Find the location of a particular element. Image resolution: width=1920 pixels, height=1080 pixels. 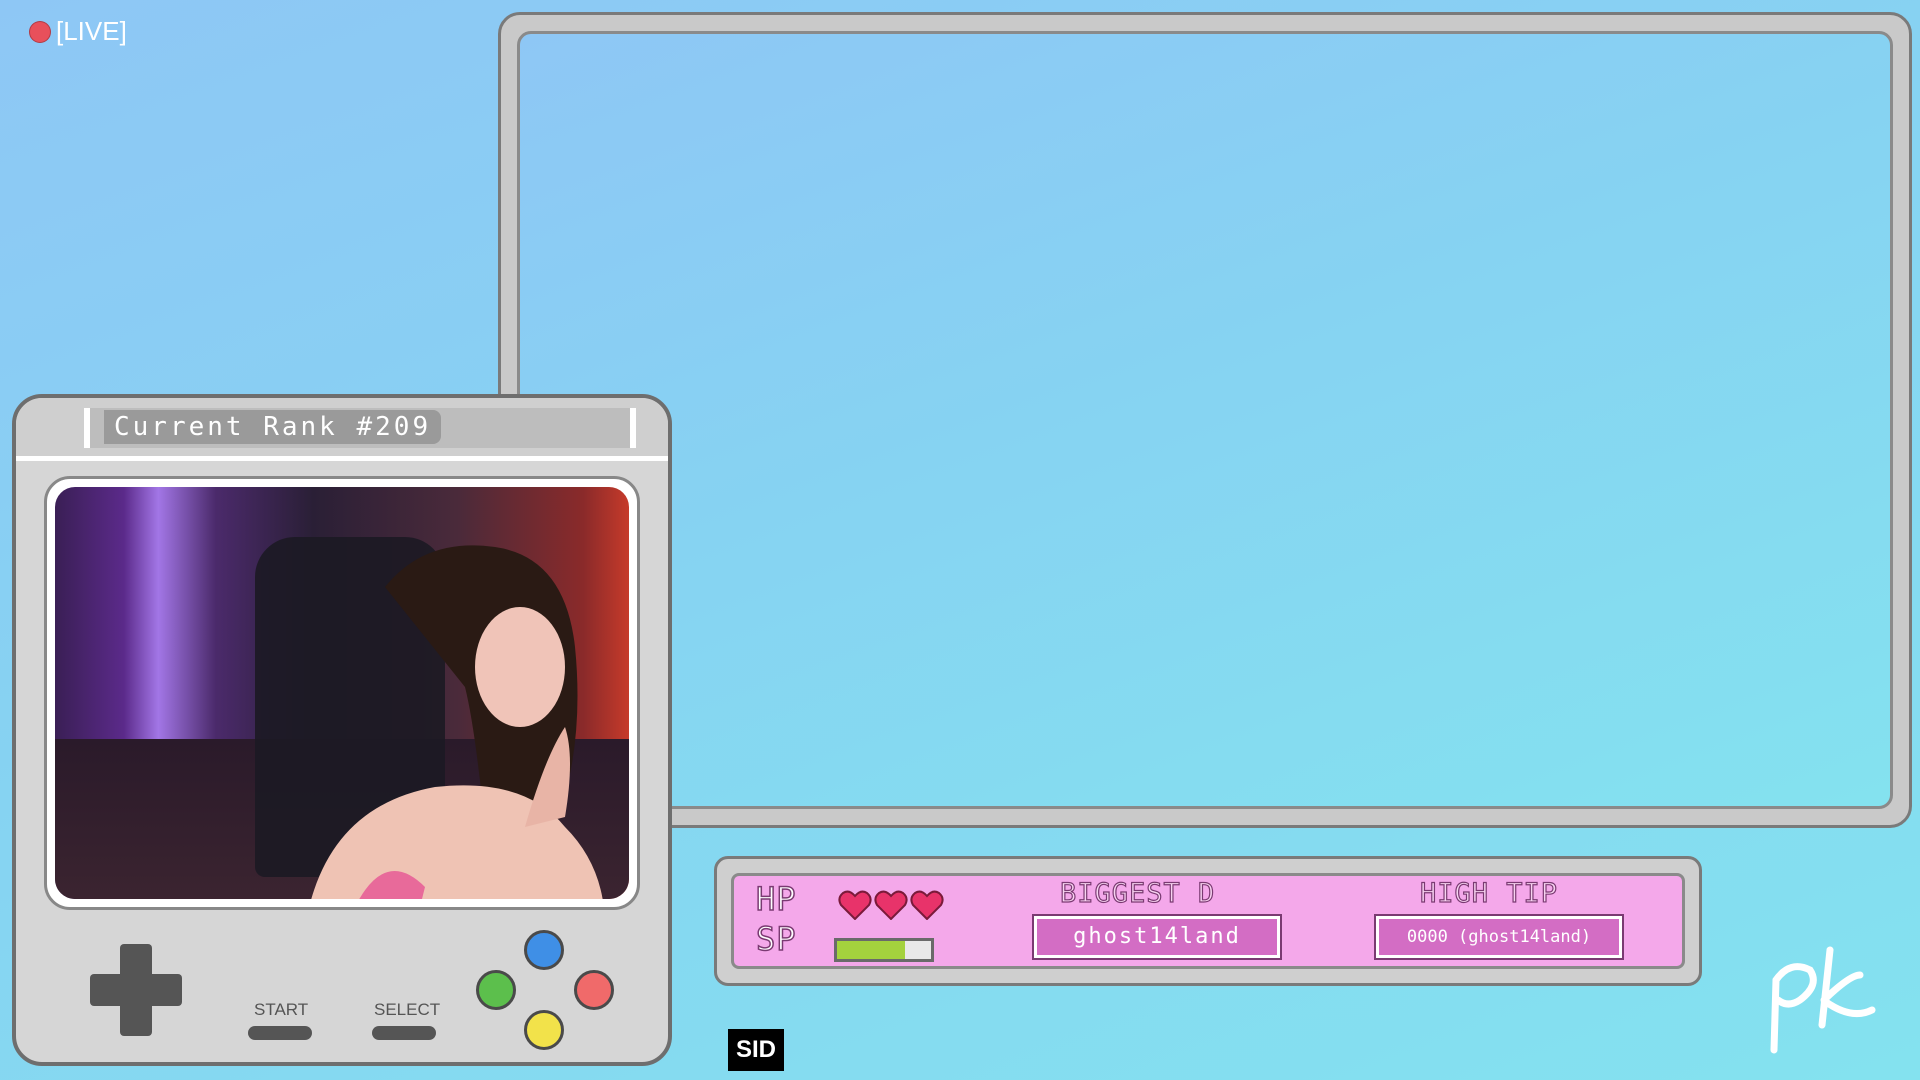

yellow-button-icon is located at coordinates (544, 1030).